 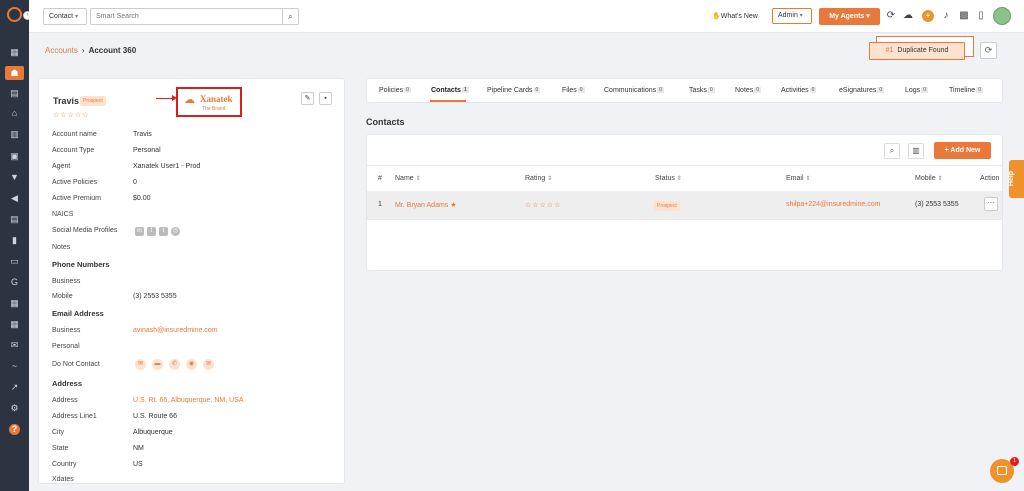 I want to click on tab-timeline: Timeline 0, so click(x=966, y=90).